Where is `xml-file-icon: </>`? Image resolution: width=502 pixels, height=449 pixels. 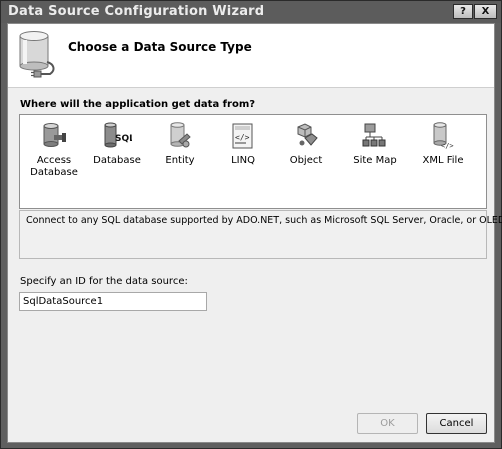 xml-file-icon: </> is located at coordinates (443, 136).